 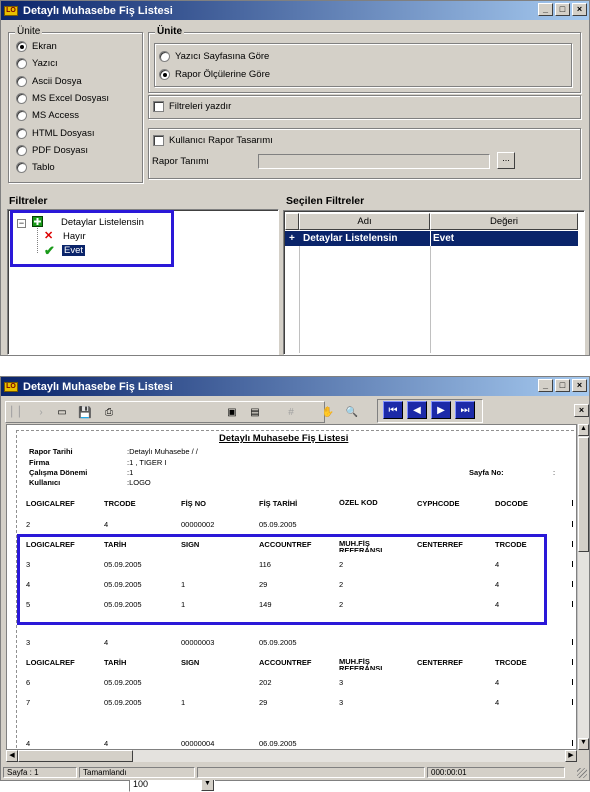 I want to click on horizontal-scrollbar: ◀ ▶, so click(x=291, y=756).